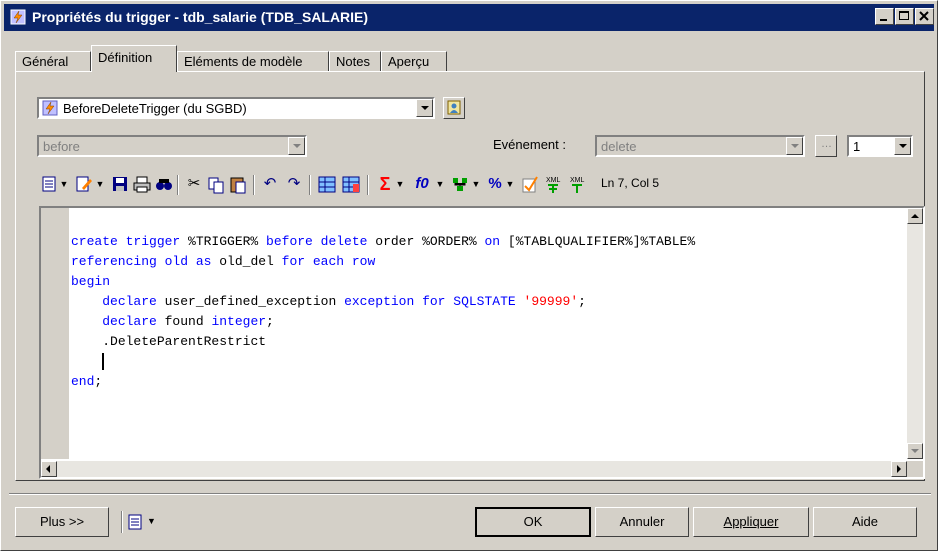 The width and height of the screenshot is (938, 551). I want to click on event-select-value: delete, so click(619, 146).